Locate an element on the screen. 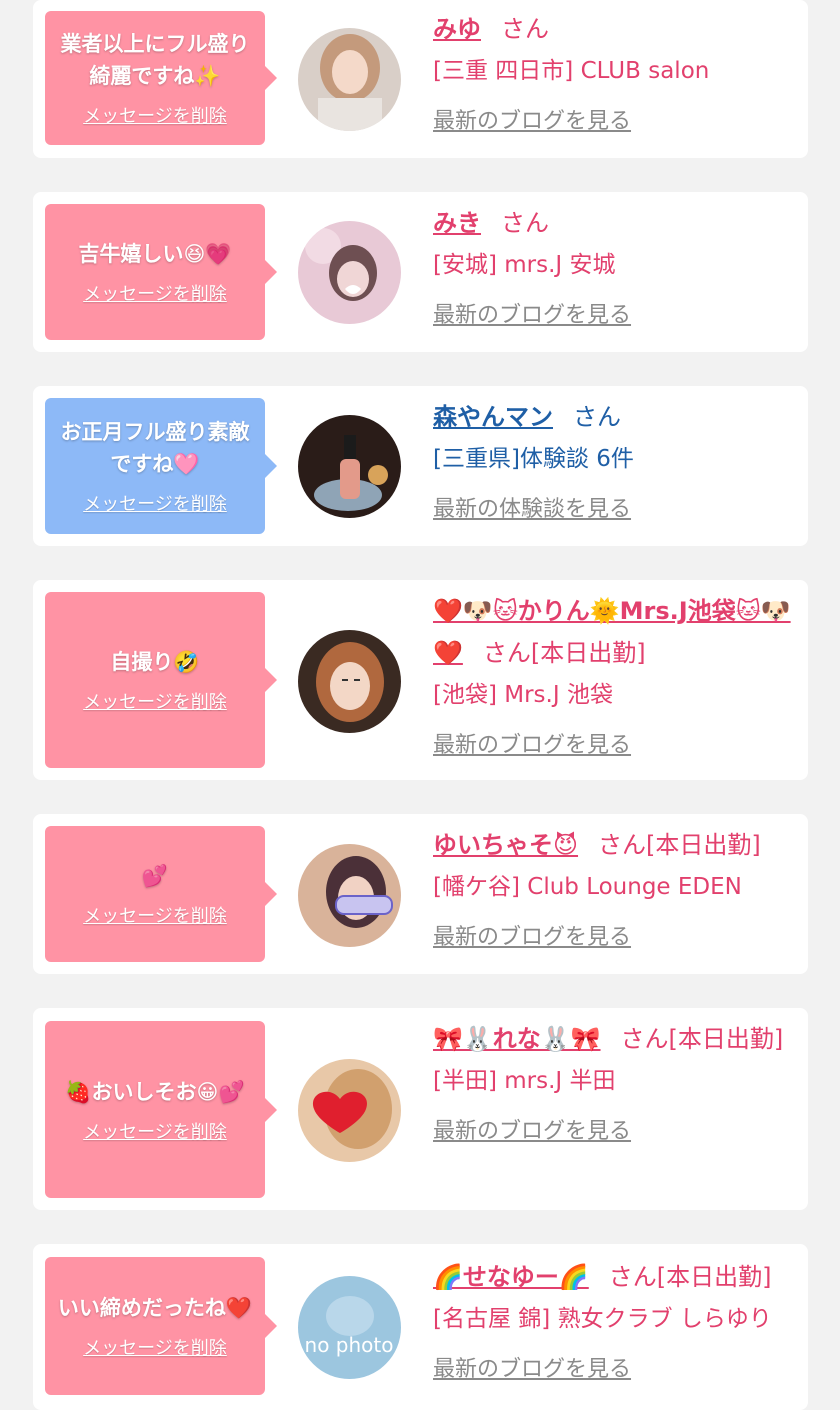  no-photo-text: no photo is located at coordinates (349, 1345).